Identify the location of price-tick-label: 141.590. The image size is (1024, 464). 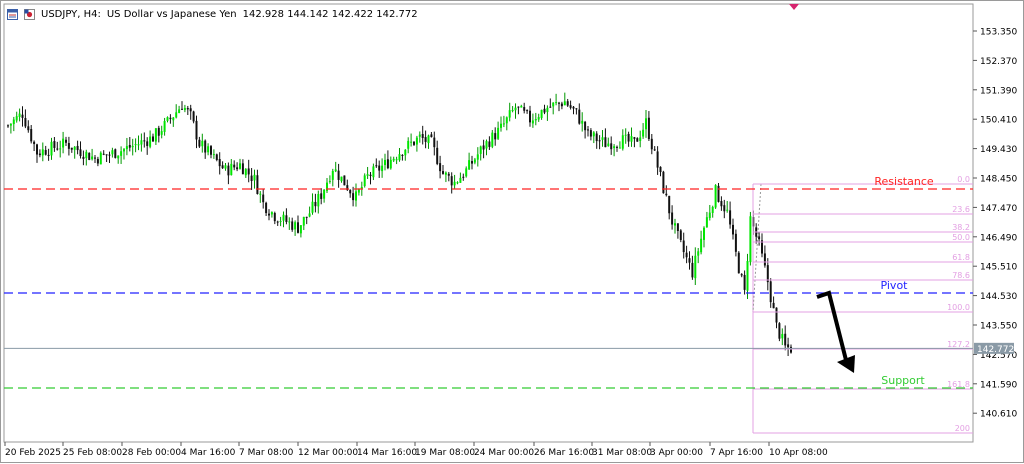
(998, 385).